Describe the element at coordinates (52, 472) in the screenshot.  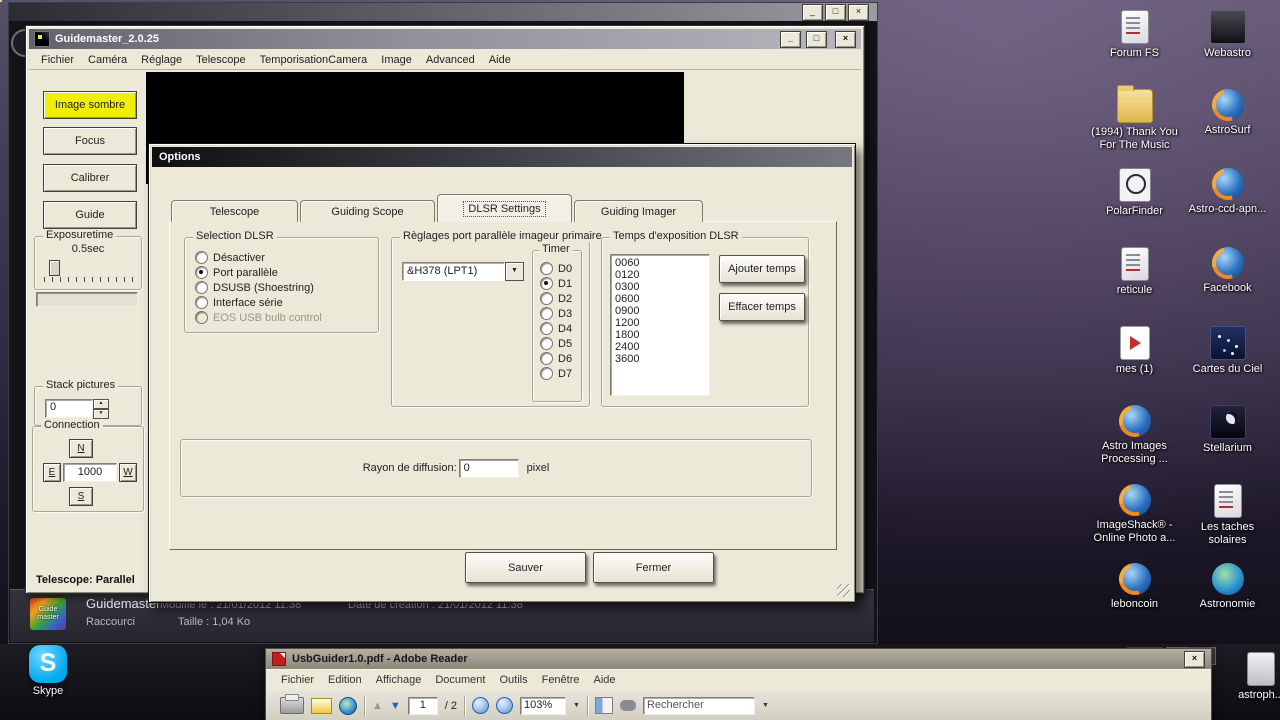
I see `east-button: E` at that location.